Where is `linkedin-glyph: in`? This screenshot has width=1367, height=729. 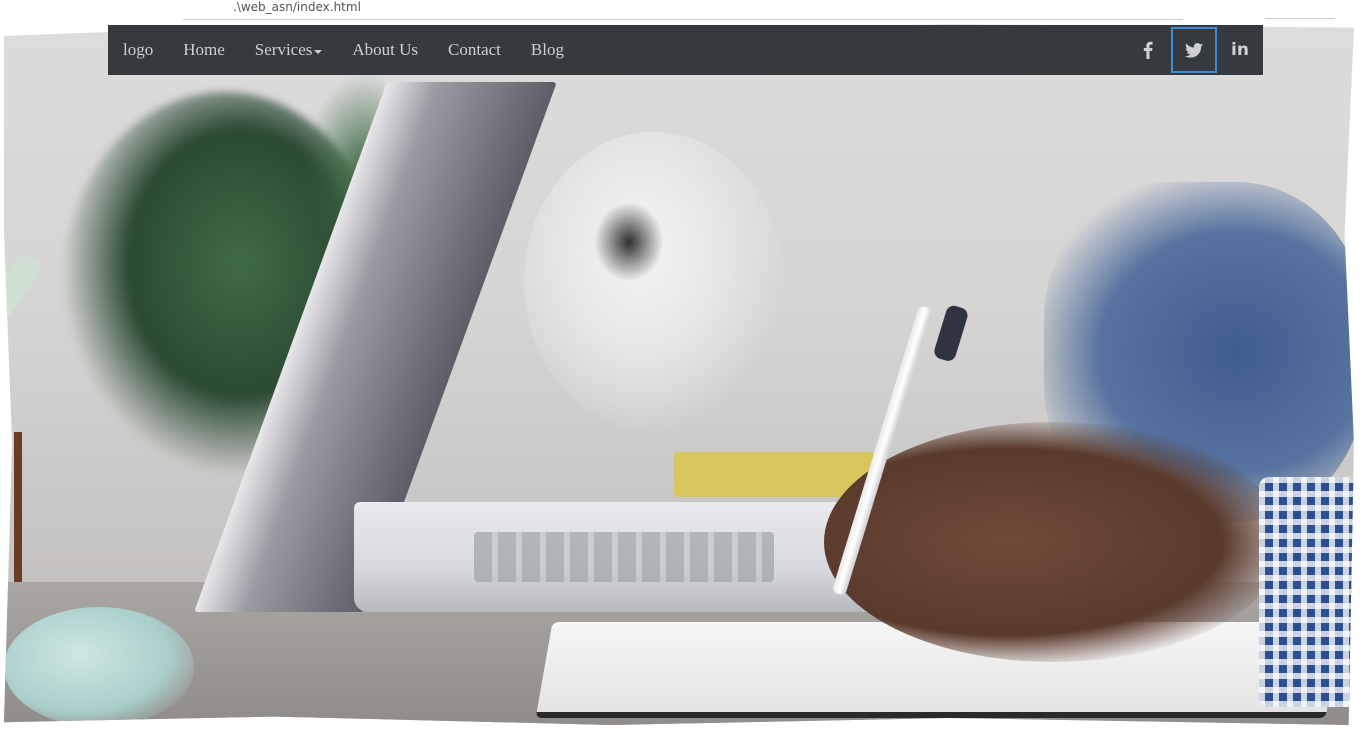 linkedin-glyph: in is located at coordinates (1240, 50).